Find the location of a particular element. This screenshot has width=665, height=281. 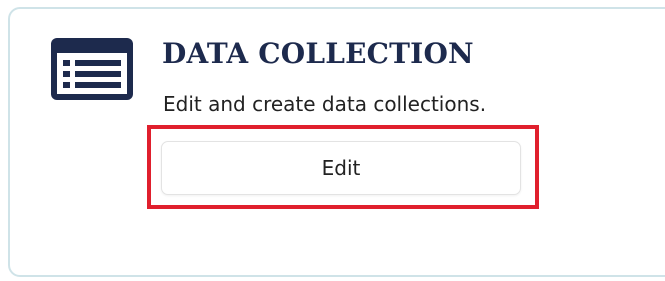

card-title: DATA COLLECTION is located at coordinates (318, 53).